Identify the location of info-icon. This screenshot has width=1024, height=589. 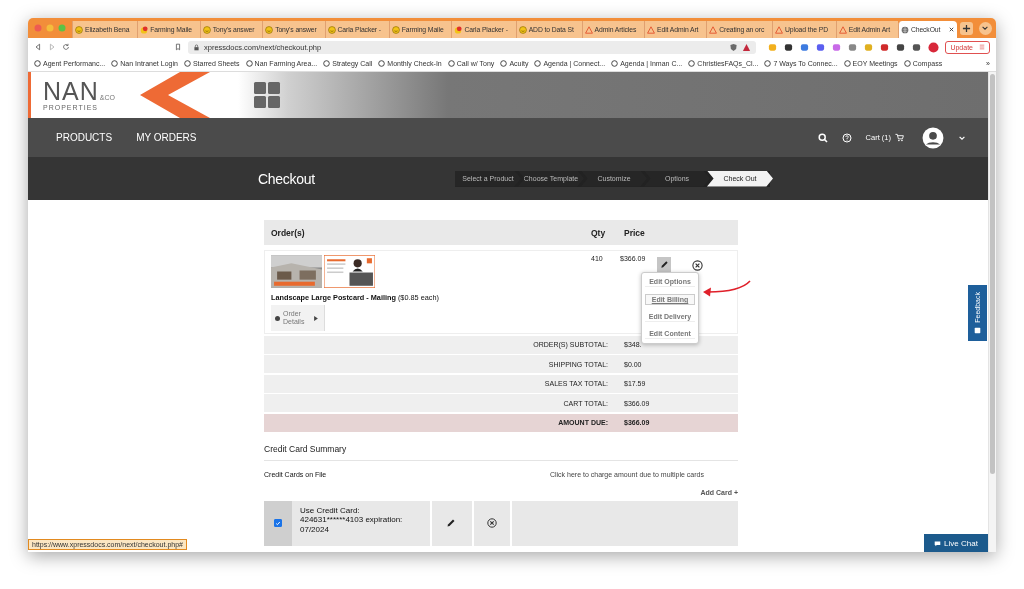
(277, 318).